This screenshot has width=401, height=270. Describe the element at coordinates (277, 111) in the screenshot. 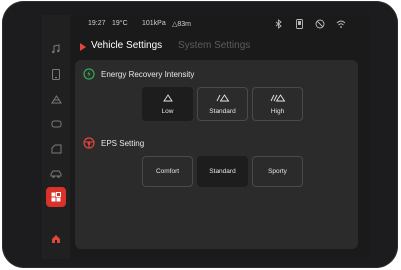

I see `energy-option-high-label: High` at that location.